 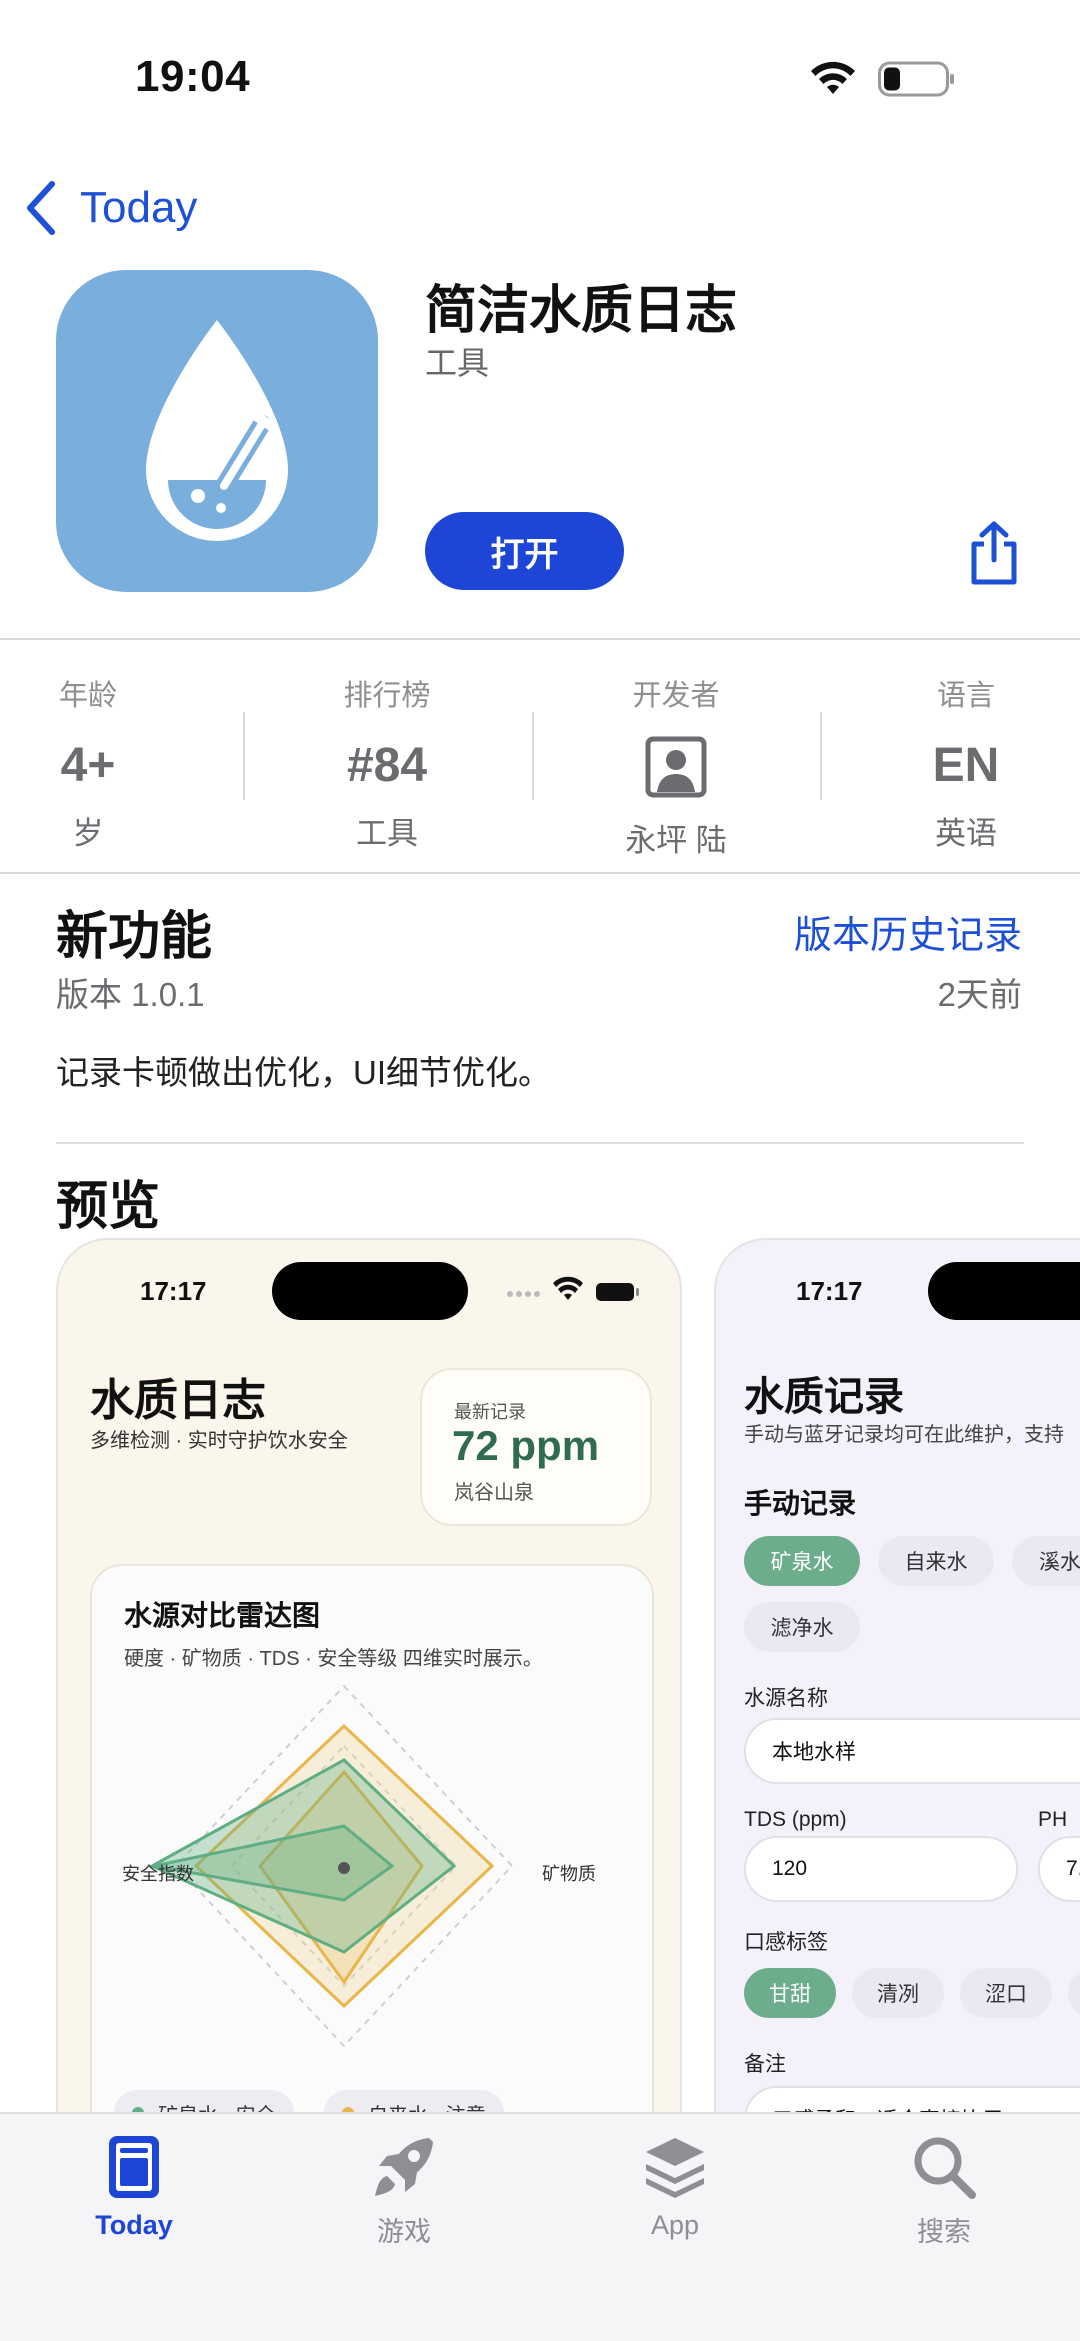 What do you see at coordinates (936, 1561) in the screenshot?
I see `source-chip: 自来水` at bounding box center [936, 1561].